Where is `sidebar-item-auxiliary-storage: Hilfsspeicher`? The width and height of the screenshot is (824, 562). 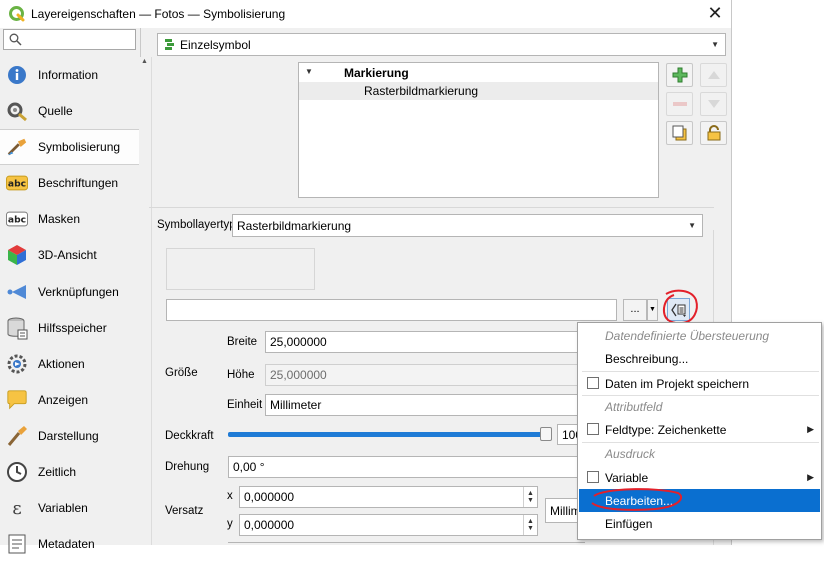 sidebar-item-auxiliary-storage: Hilfsspeicher is located at coordinates (69, 328).